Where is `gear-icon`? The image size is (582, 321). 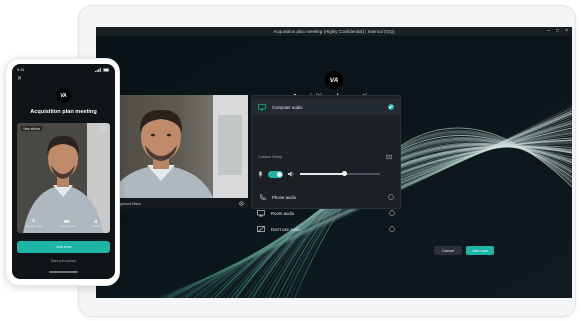 gear-icon is located at coordinates (389, 157).